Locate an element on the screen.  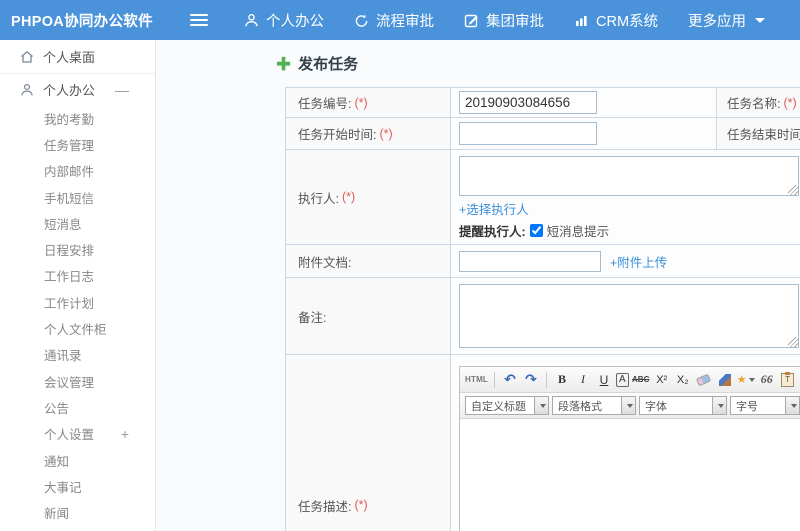
attachment-input is located at coordinates (530, 261).